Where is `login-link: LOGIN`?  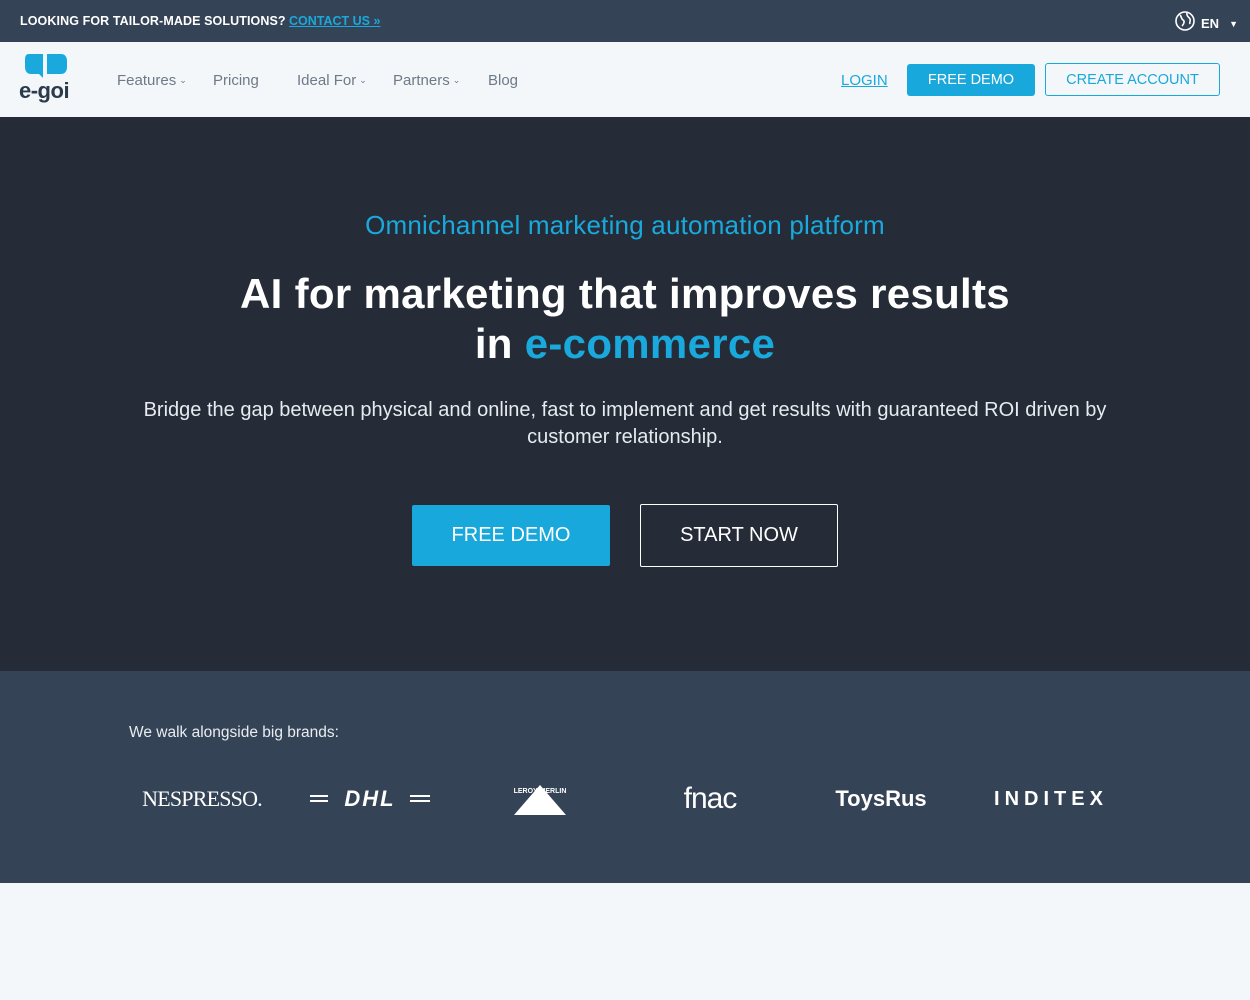 login-link: LOGIN is located at coordinates (864, 80).